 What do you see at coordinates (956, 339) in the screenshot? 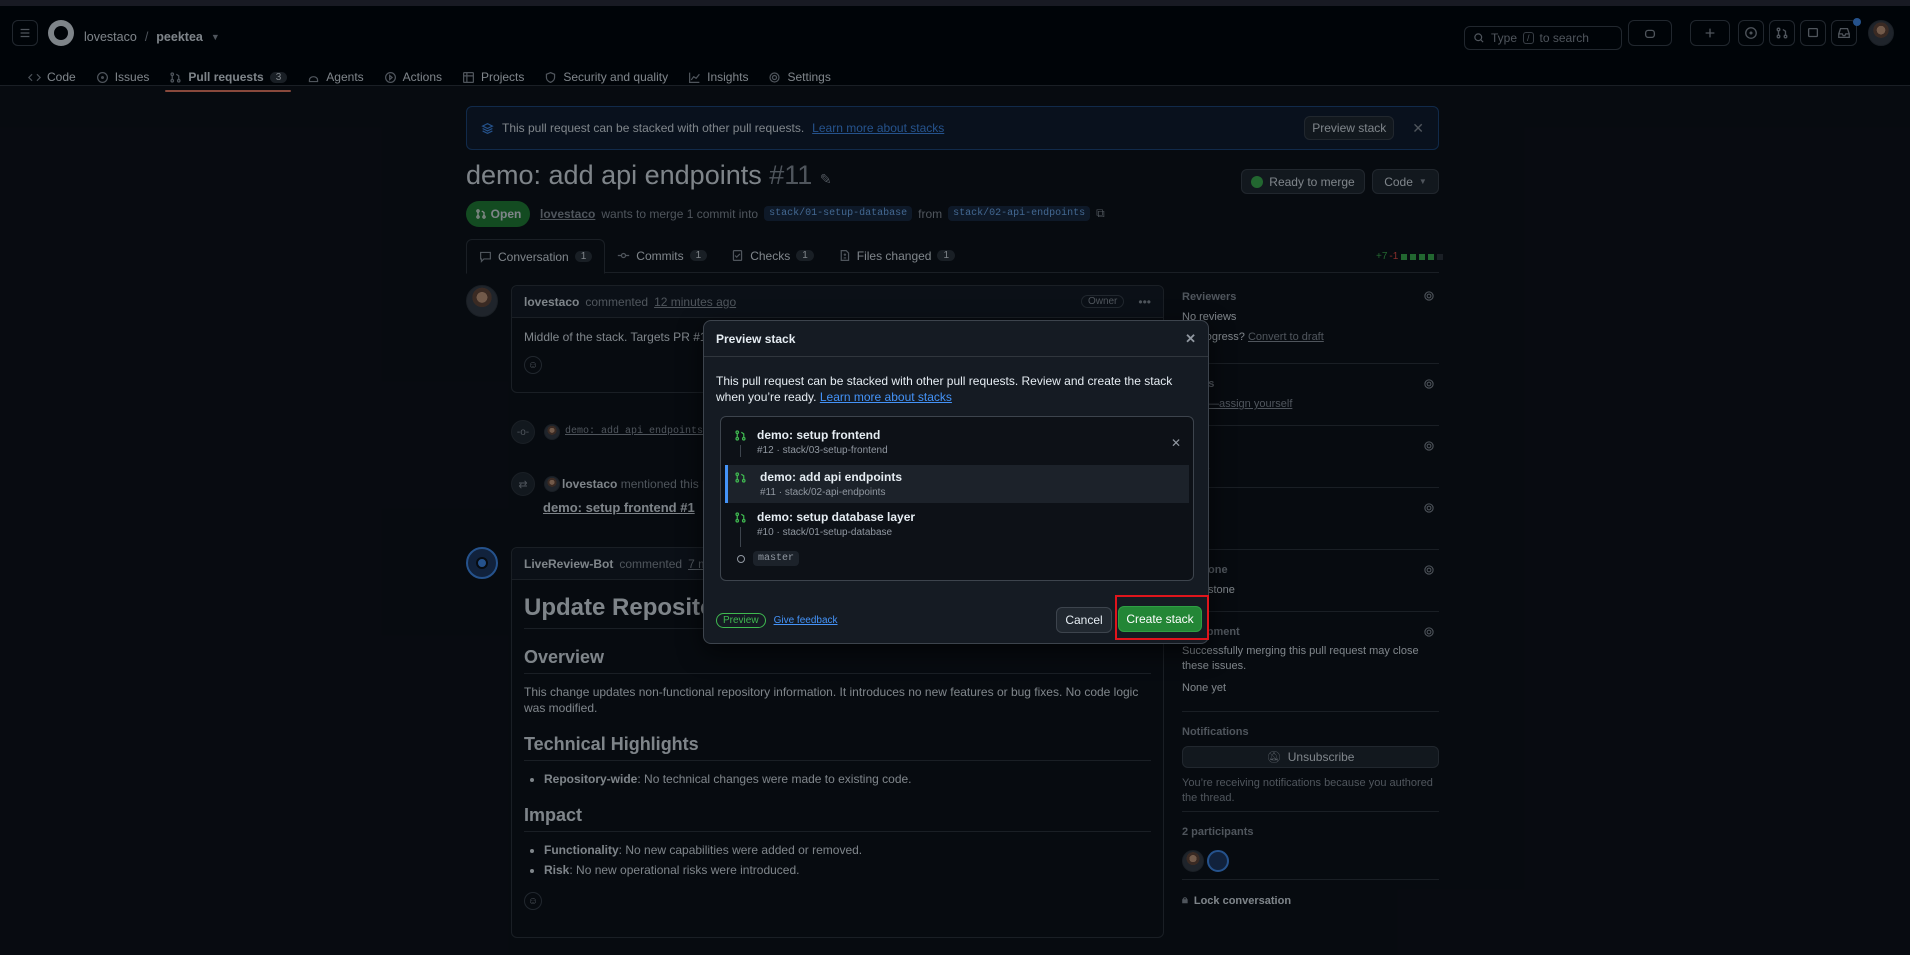
I see `dialog-header: Preview stack ✕` at bounding box center [956, 339].